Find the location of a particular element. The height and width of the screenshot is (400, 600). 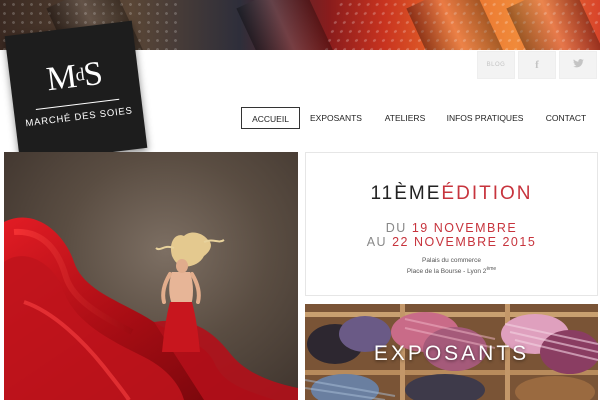

twitter-button is located at coordinates (578, 65).